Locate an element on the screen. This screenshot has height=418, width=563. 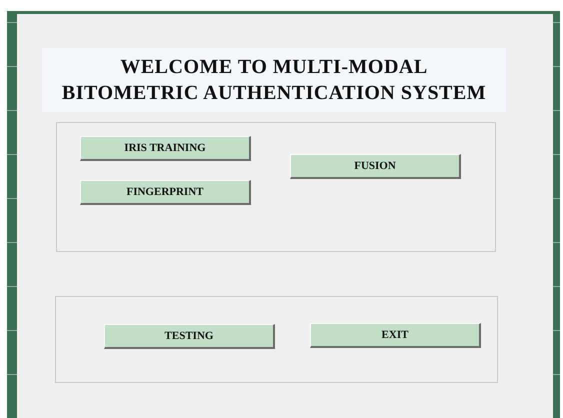
menu-button: FINGERPRINT is located at coordinates (165, 192).